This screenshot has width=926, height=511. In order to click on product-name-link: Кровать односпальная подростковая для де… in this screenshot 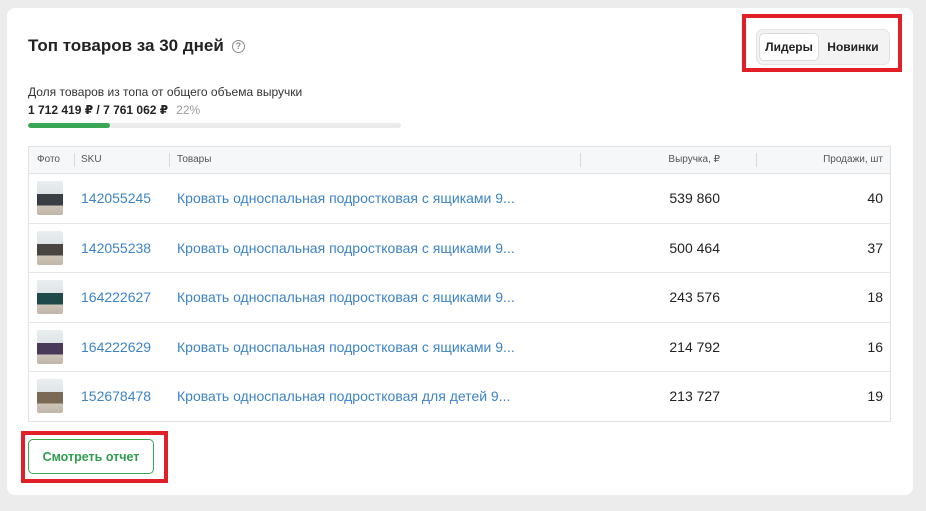, I will do `click(343, 396)`.